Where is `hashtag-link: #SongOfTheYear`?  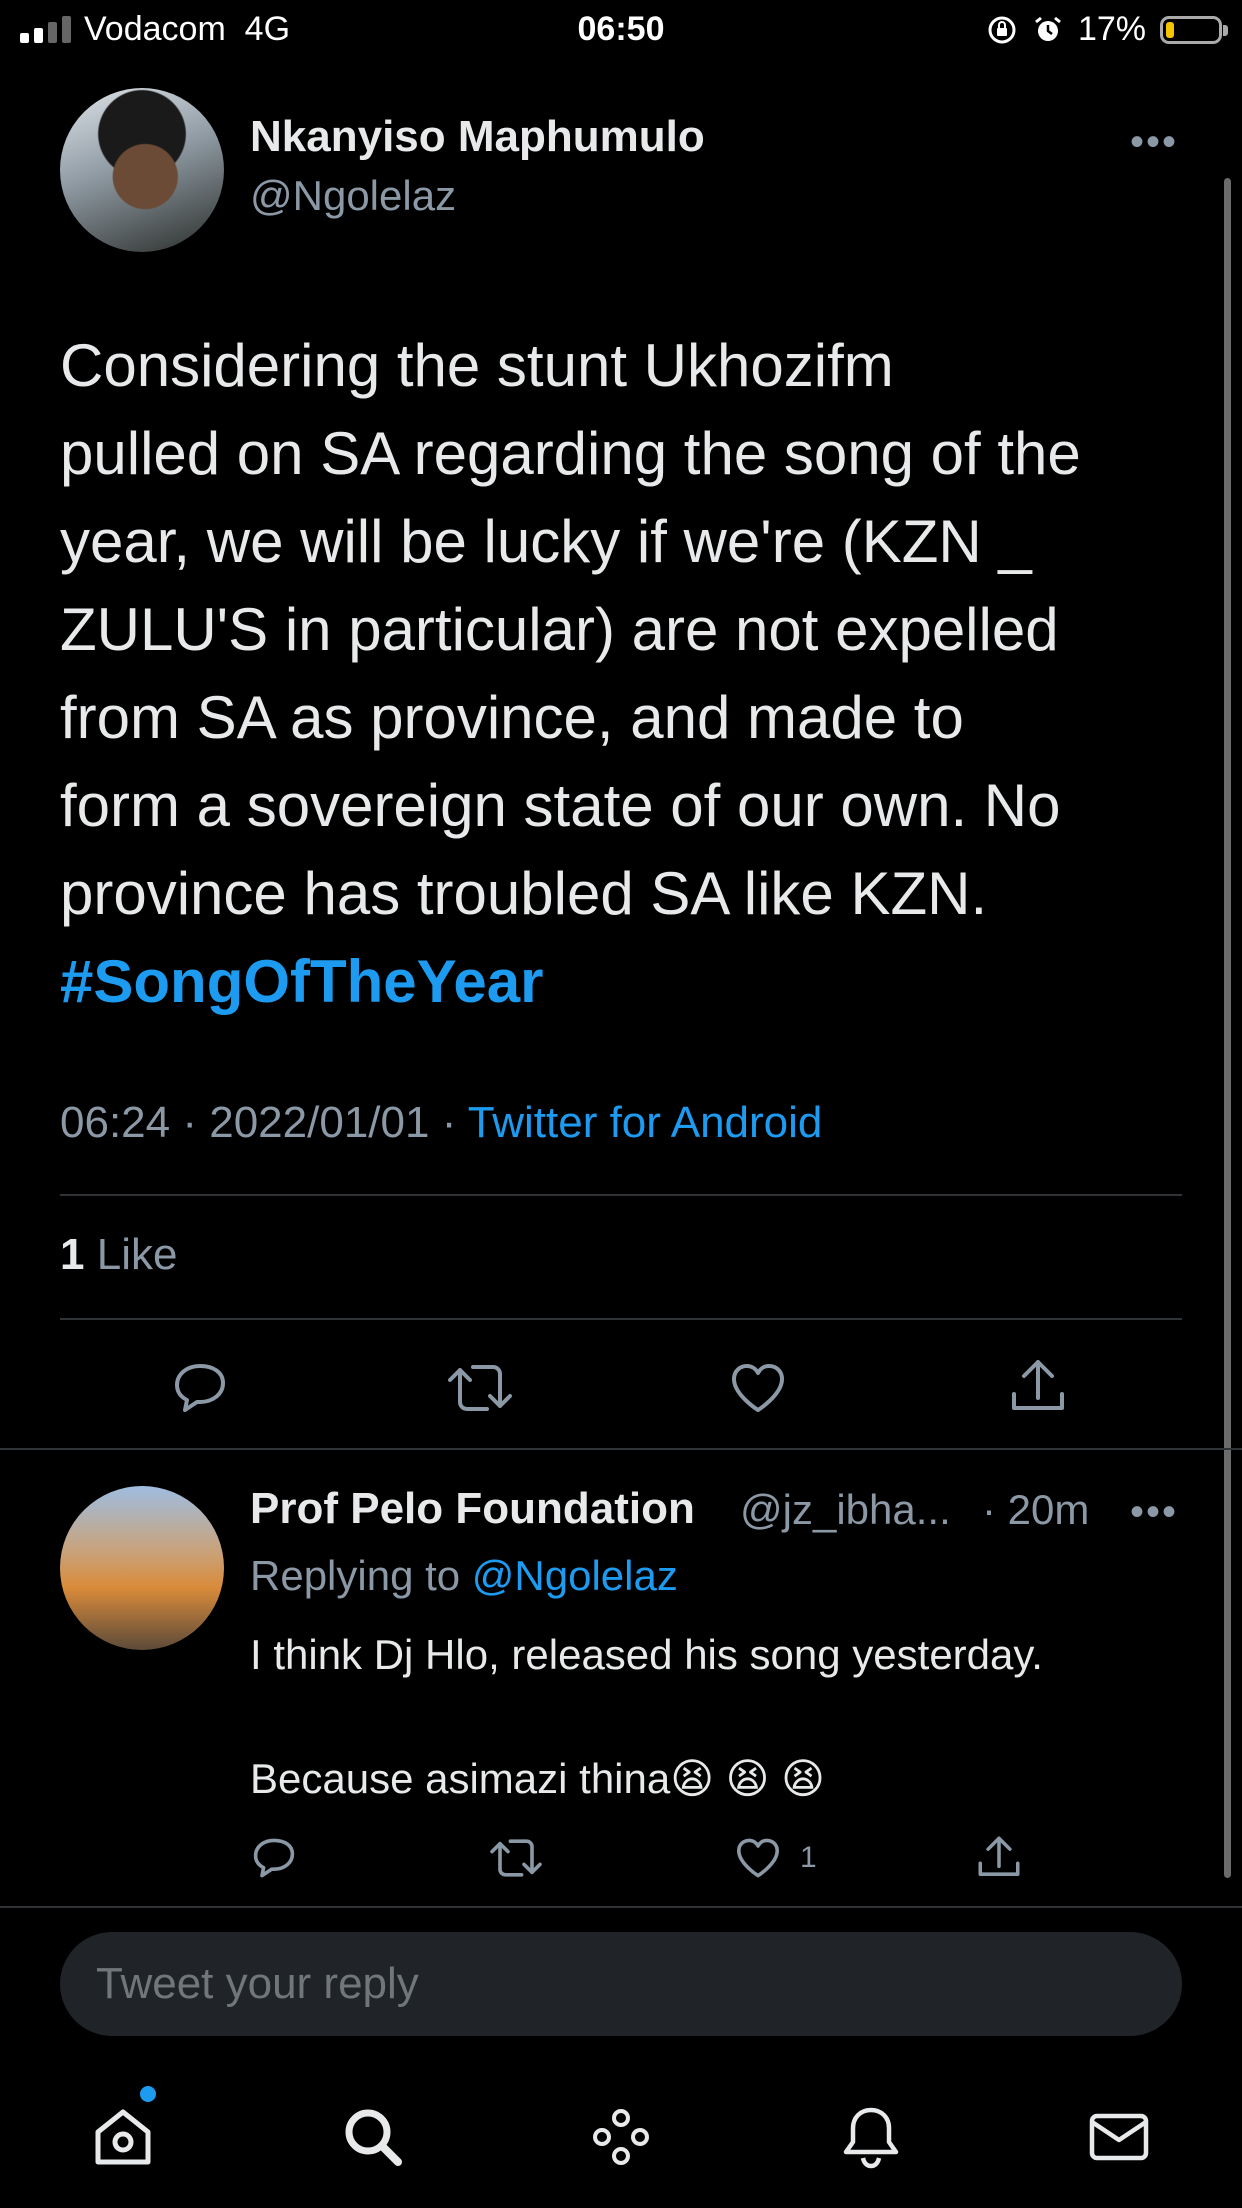 hashtag-link: #SongOfTheYear is located at coordinates (301, 981).